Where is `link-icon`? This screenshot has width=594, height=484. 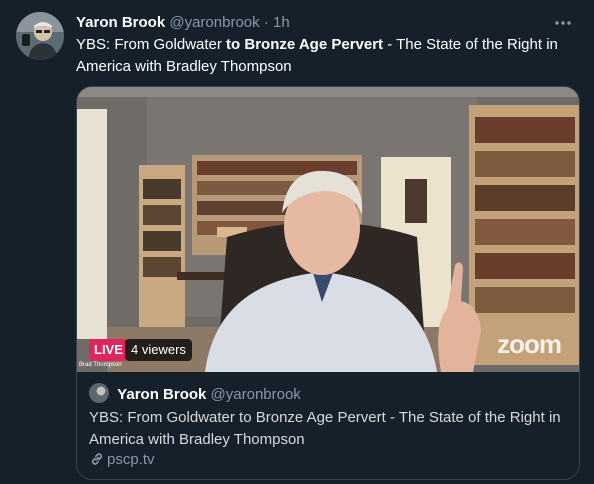
link-icon is located at coordinates (97, 459).